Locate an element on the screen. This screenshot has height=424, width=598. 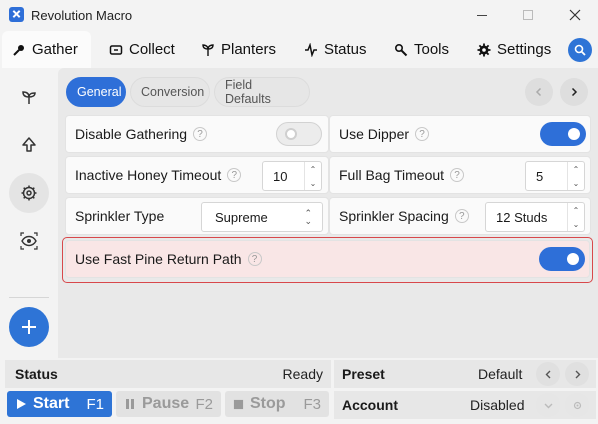
gear-icon is located at coordinates (29, 193).